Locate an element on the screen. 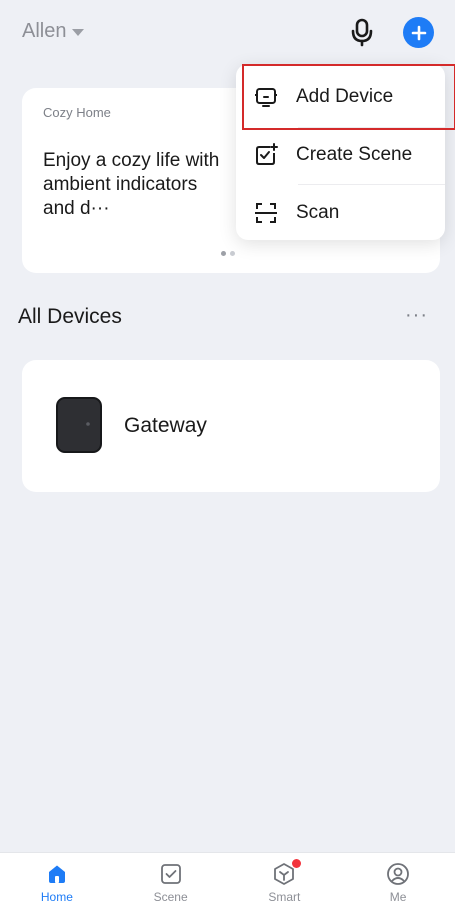  top-bar: Allen is located at coordinates (227, 32).